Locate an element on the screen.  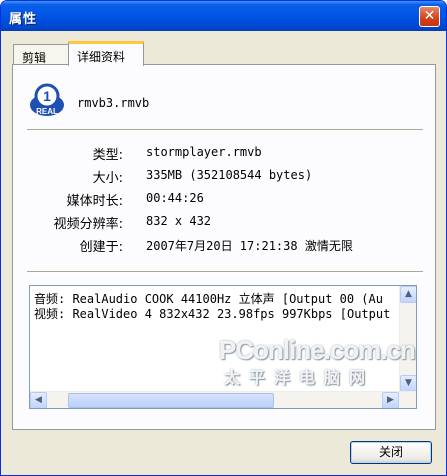
scroll-down-button: ▼ is located at coordinates (408, 383).